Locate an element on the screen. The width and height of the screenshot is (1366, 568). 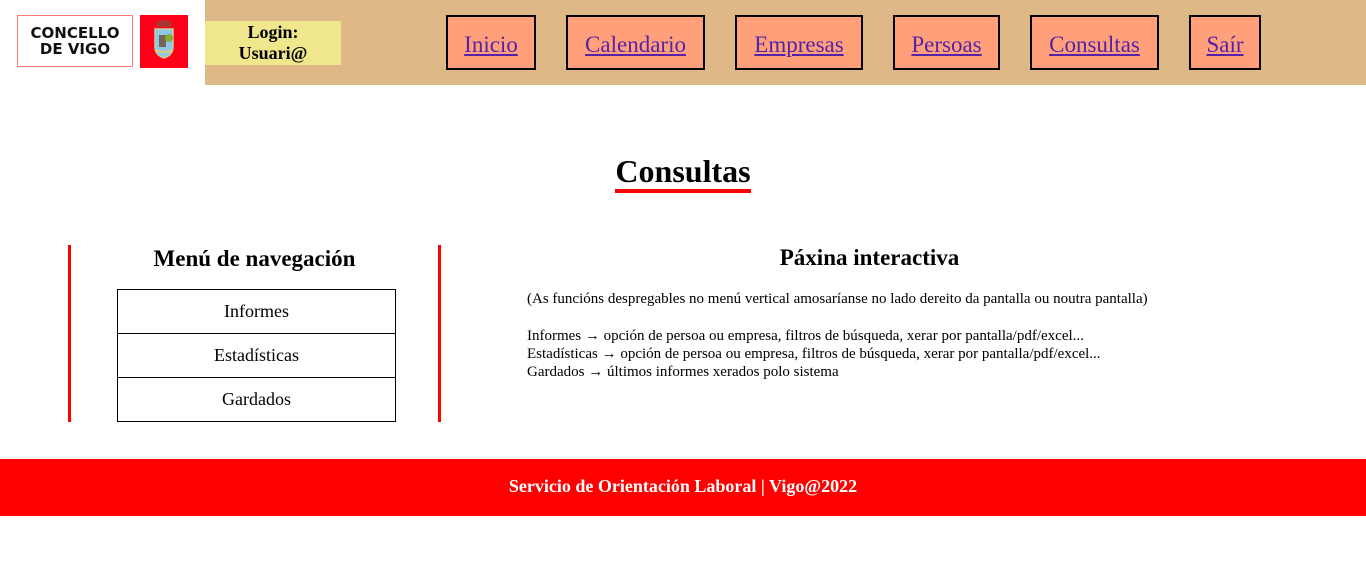
menu-item-estadisticas: Estadísticas is located at coordinates (256, 355).